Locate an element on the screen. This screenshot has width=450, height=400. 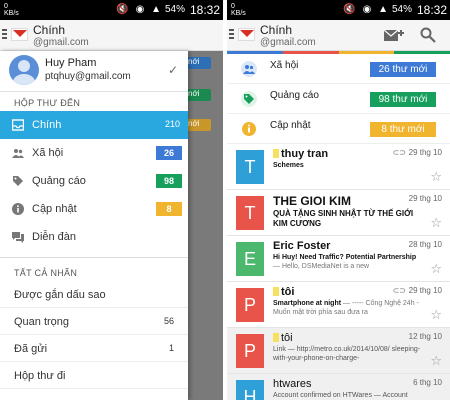
drawer-item-social: Xã hội 26 is located at coordinates (94, 153).